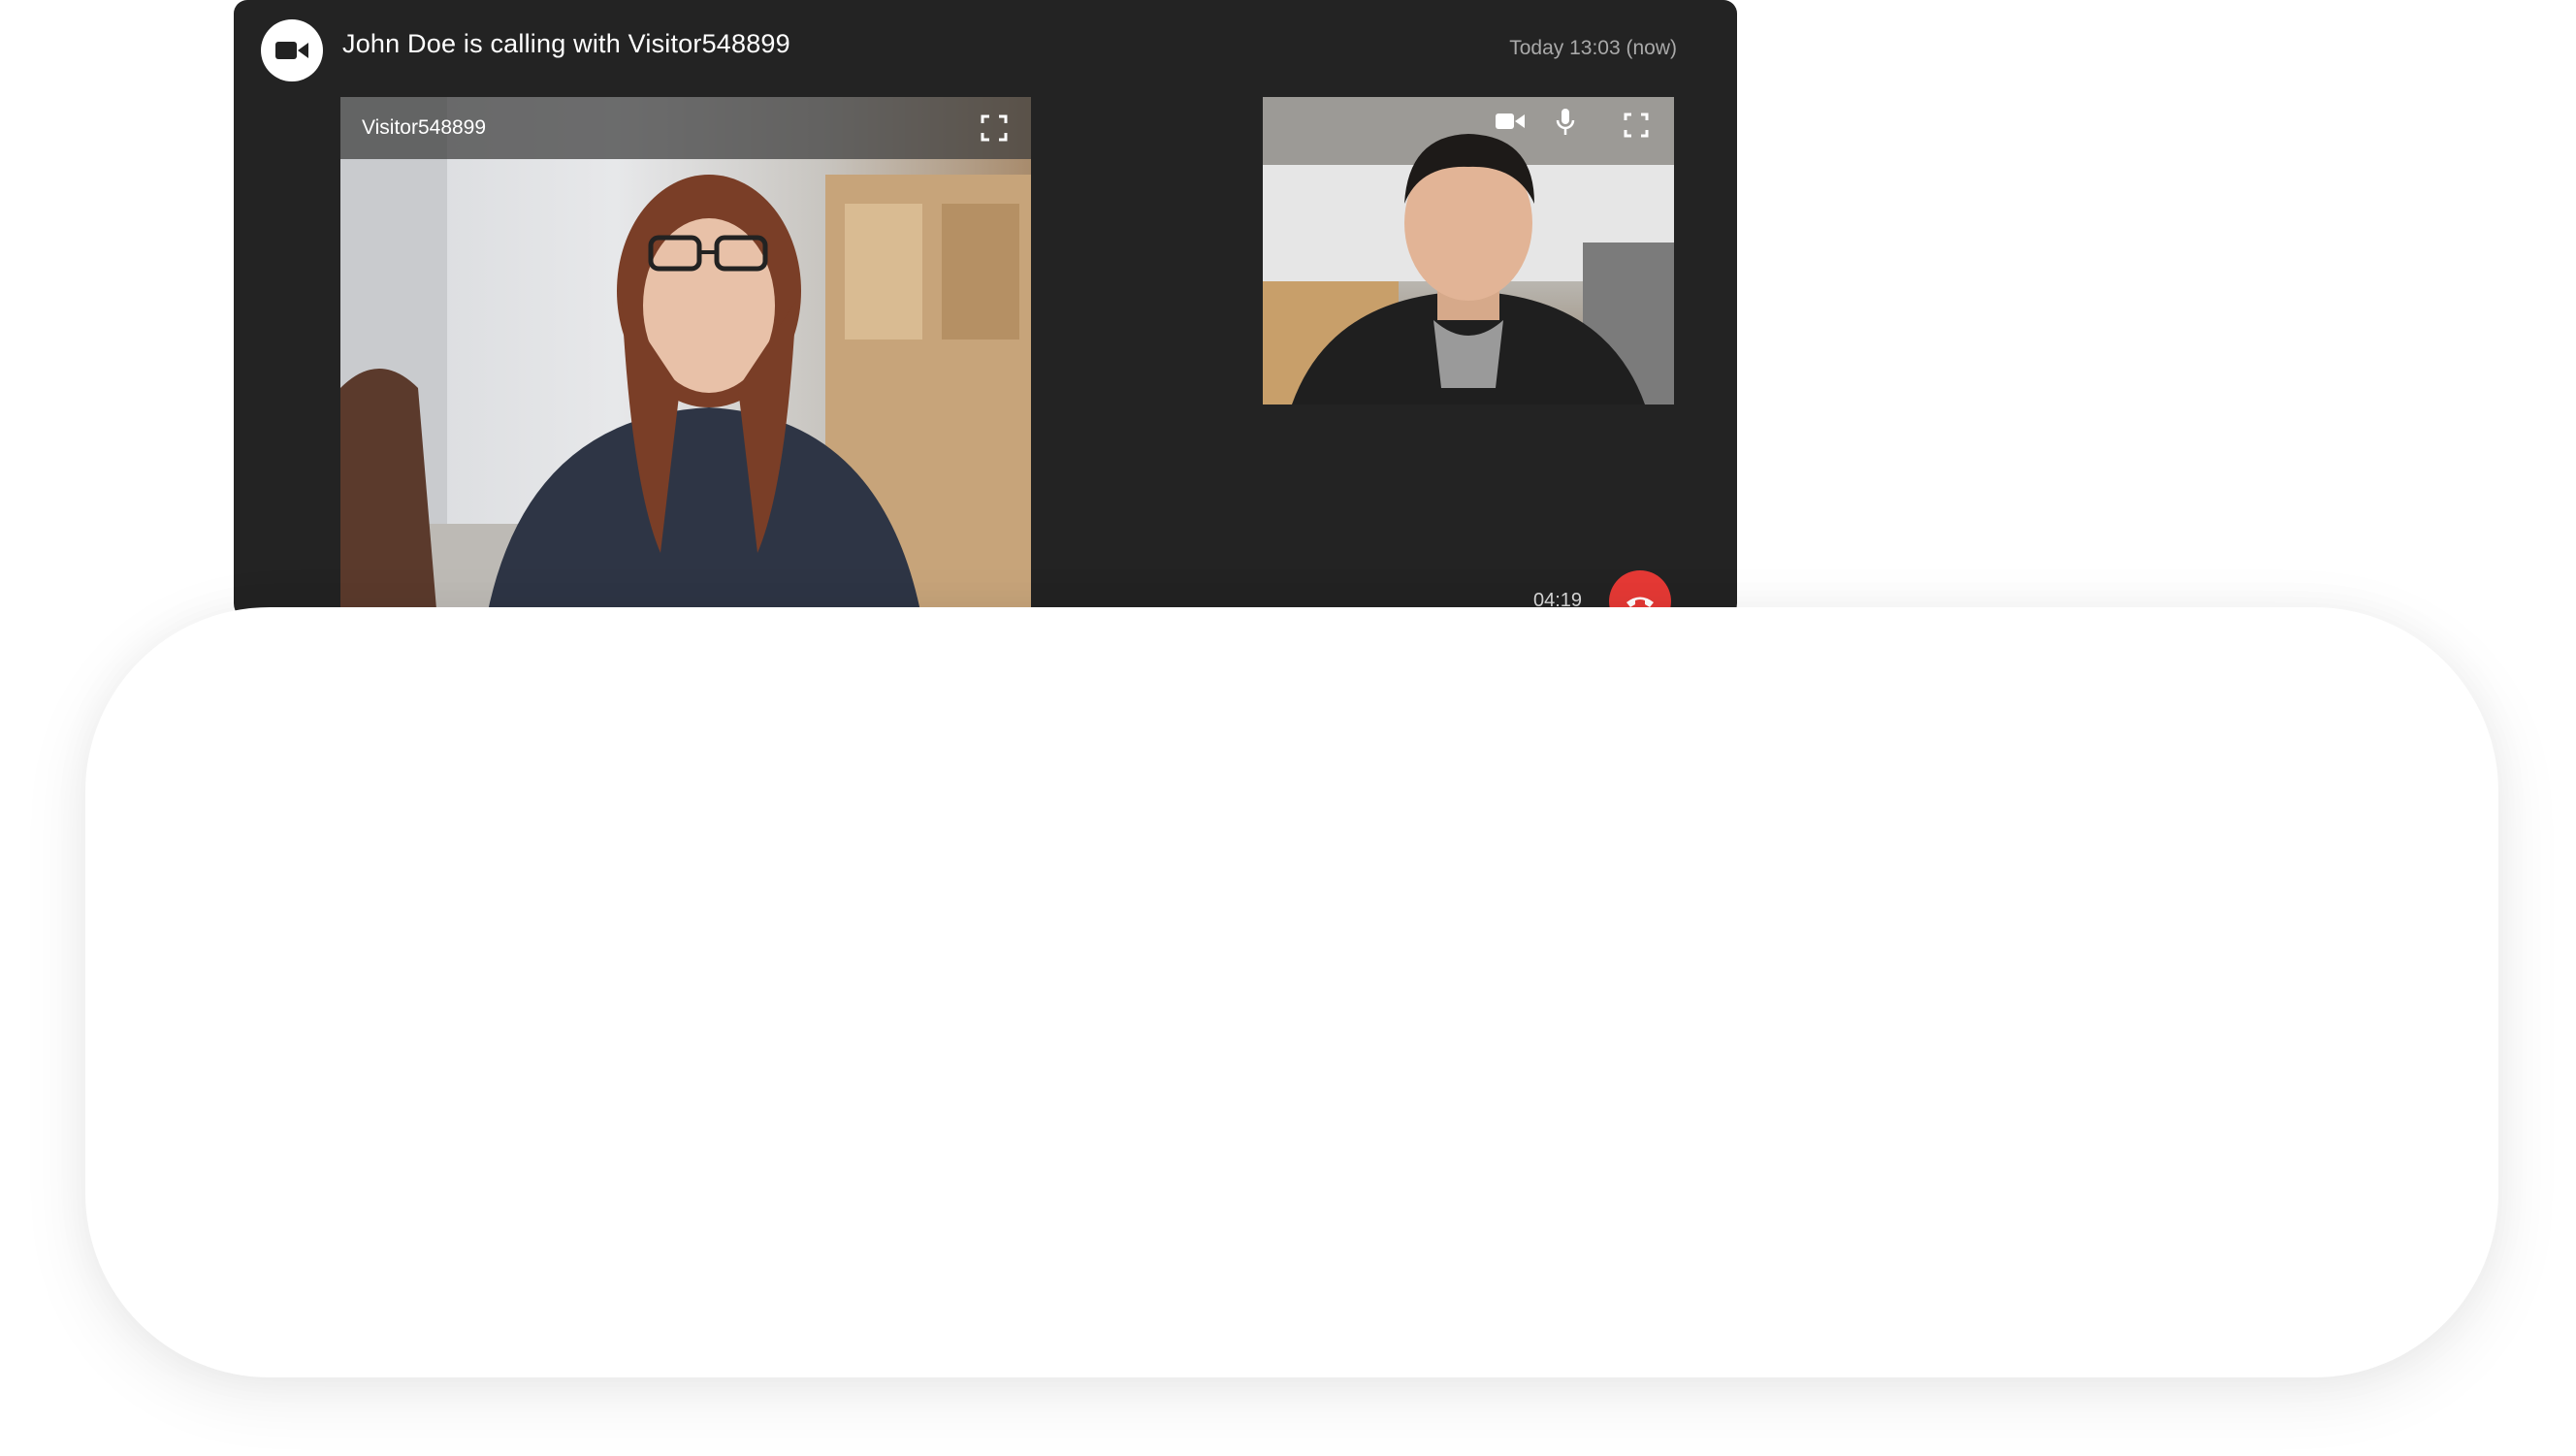  What do you see at coordinates (1565, 125) in the screenshot?
I see `microphone-icon` at bounding box center [1565, 125].